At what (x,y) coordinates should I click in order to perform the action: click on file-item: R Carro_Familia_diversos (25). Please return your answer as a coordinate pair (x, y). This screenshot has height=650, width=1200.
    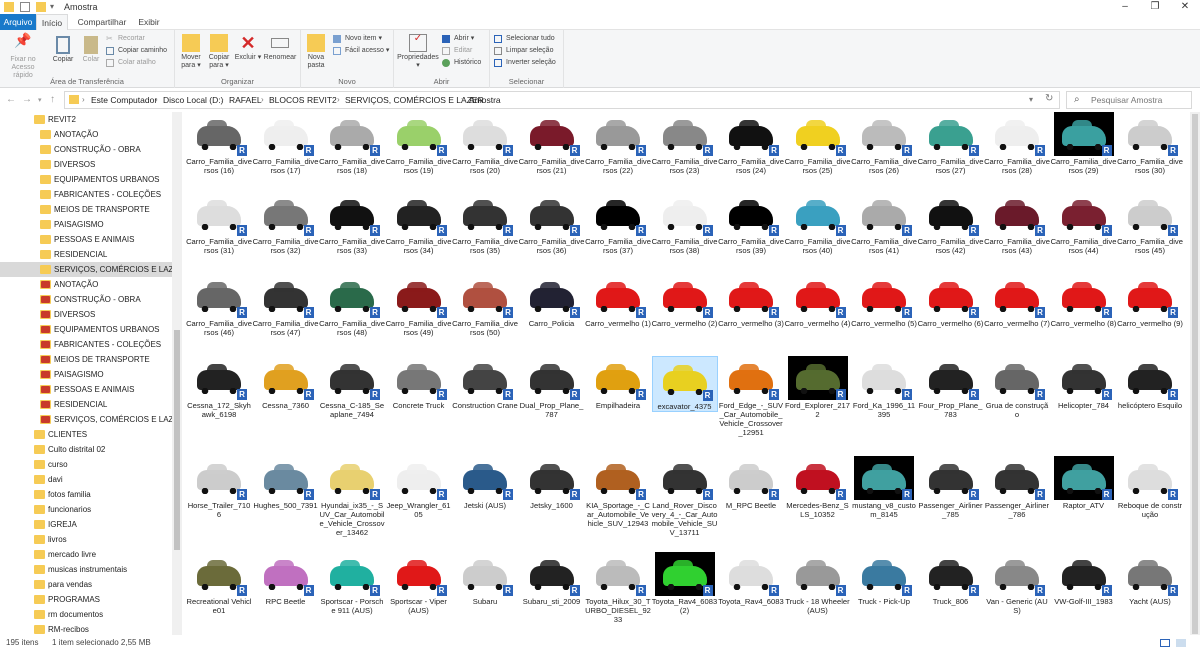
    Looking at the image, I should click on (818, 143).